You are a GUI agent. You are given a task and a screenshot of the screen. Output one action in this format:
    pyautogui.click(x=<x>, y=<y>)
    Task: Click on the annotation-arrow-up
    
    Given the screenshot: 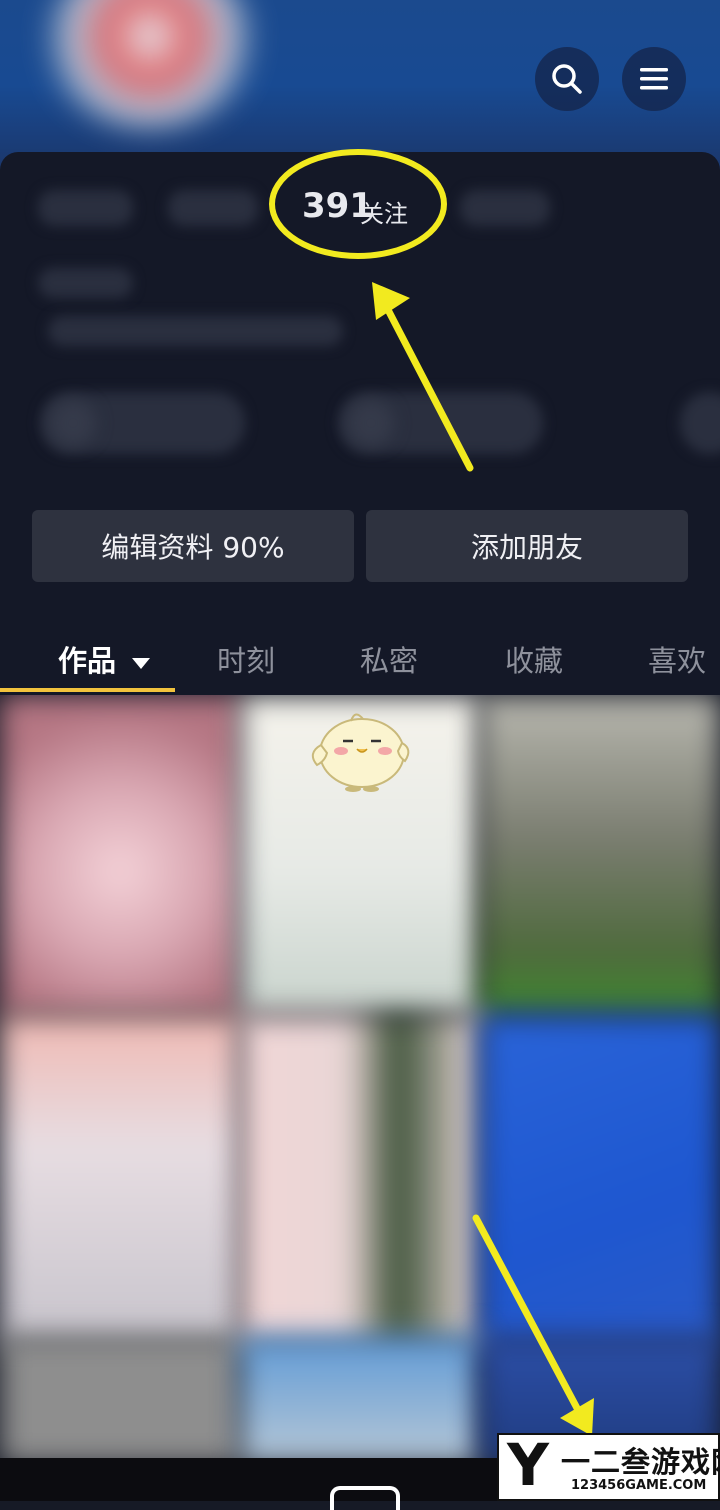 What is the action you would take?
    pyautogui.click(x=427, y=385)
    